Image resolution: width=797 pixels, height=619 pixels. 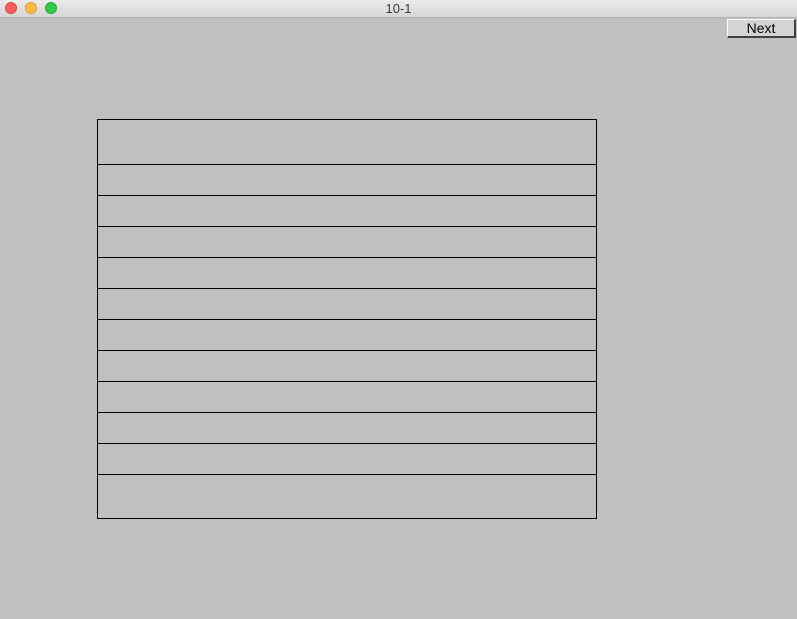 I want to click on title-bar: 10-1, so click(x=398, y=9).